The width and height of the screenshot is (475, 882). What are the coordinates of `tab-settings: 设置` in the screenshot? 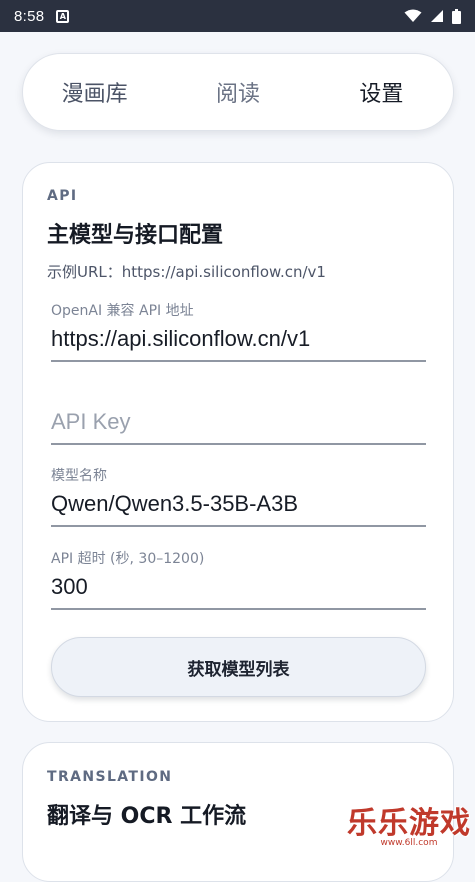 It's located at (381, 92).